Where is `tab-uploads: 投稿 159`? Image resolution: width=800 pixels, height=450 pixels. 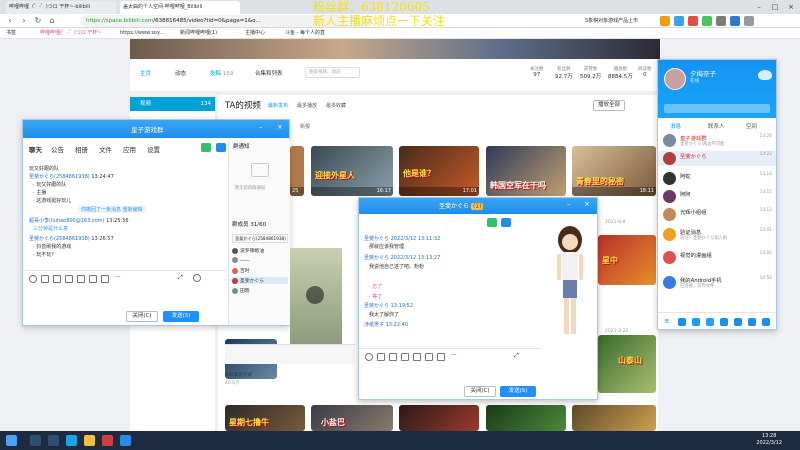
tab-uploads: 投稿 159 is located at coordinates (221, 73).